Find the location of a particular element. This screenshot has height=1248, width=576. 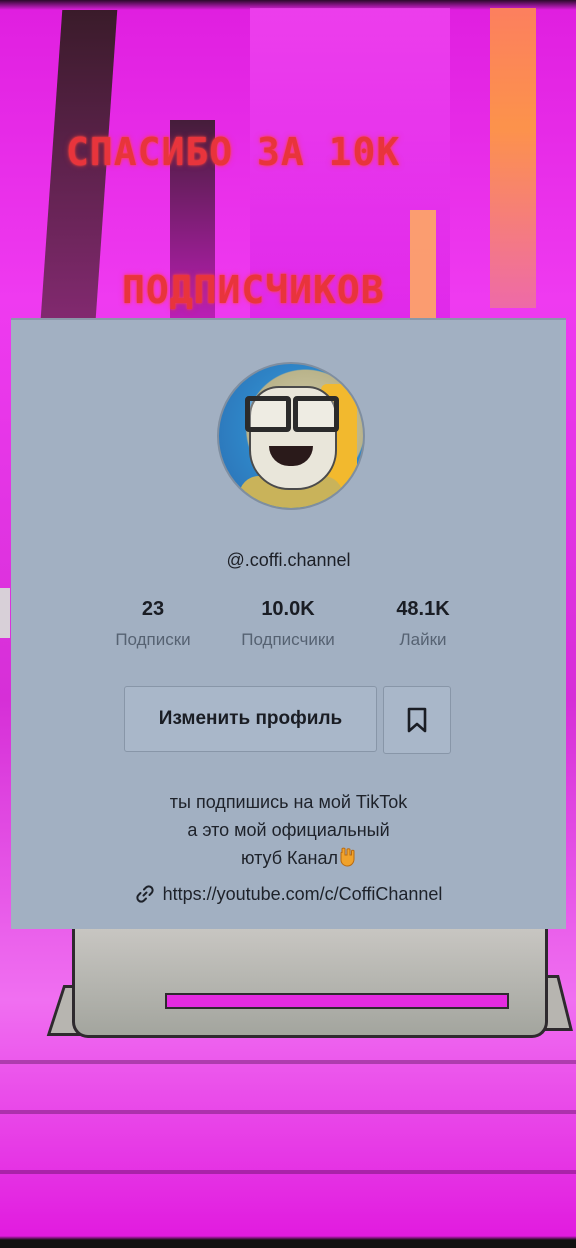

stat-likes: 48.1K Лайки is located at coordinates (423, 624).